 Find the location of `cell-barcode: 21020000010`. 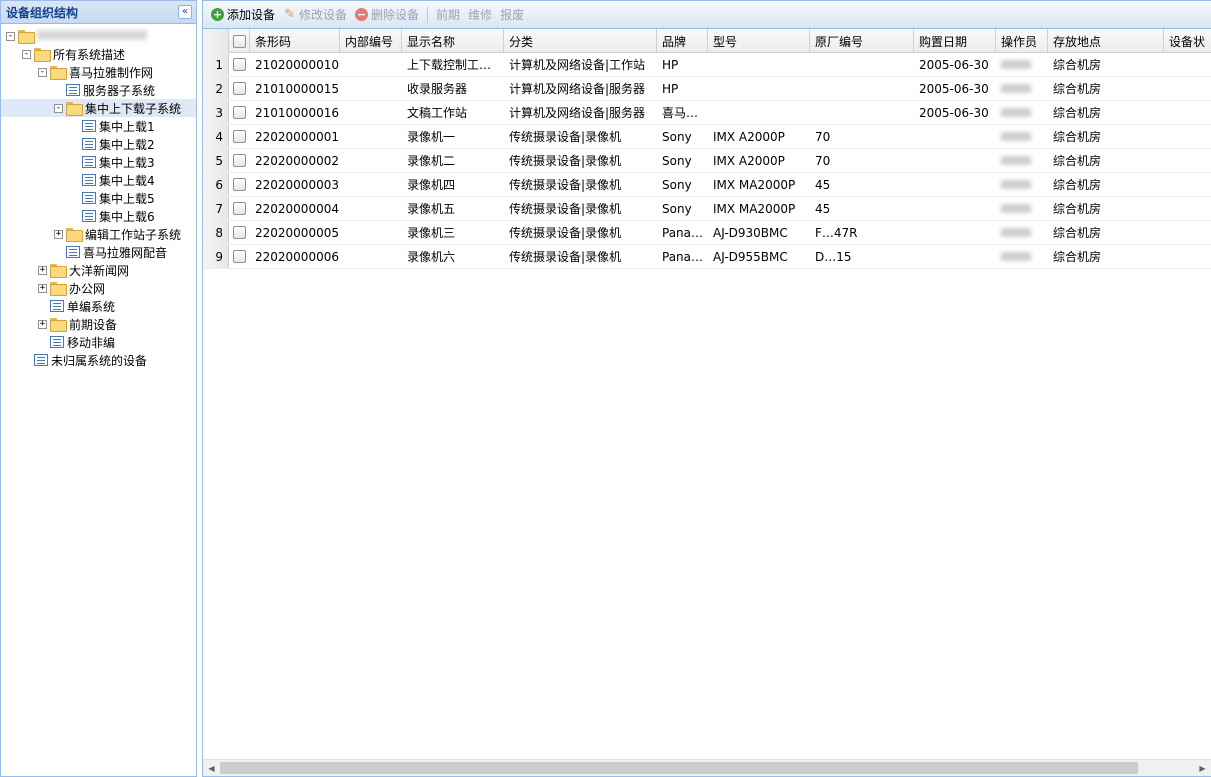

cell-barcode: 21020000010 is located at coordinates (295, 64).